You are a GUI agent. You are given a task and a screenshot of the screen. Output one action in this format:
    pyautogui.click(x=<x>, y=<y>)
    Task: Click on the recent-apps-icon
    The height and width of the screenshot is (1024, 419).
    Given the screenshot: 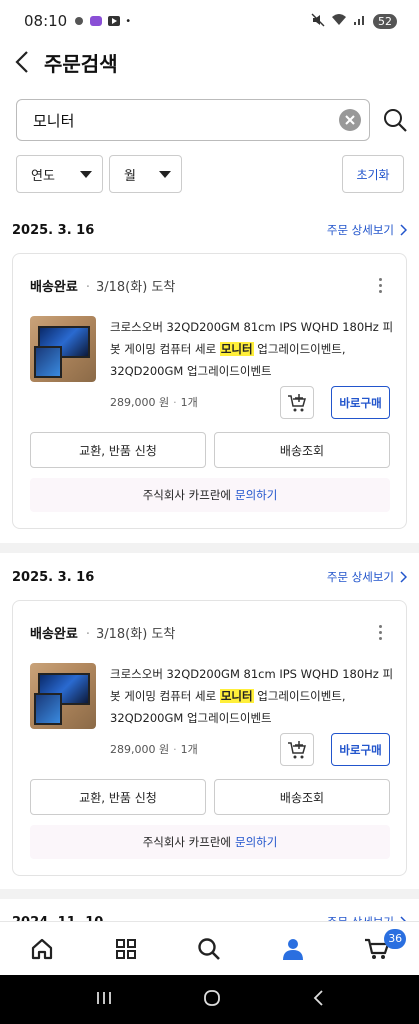 What is the action you would take?
    pyautogui.click(x=104, y=997)
    